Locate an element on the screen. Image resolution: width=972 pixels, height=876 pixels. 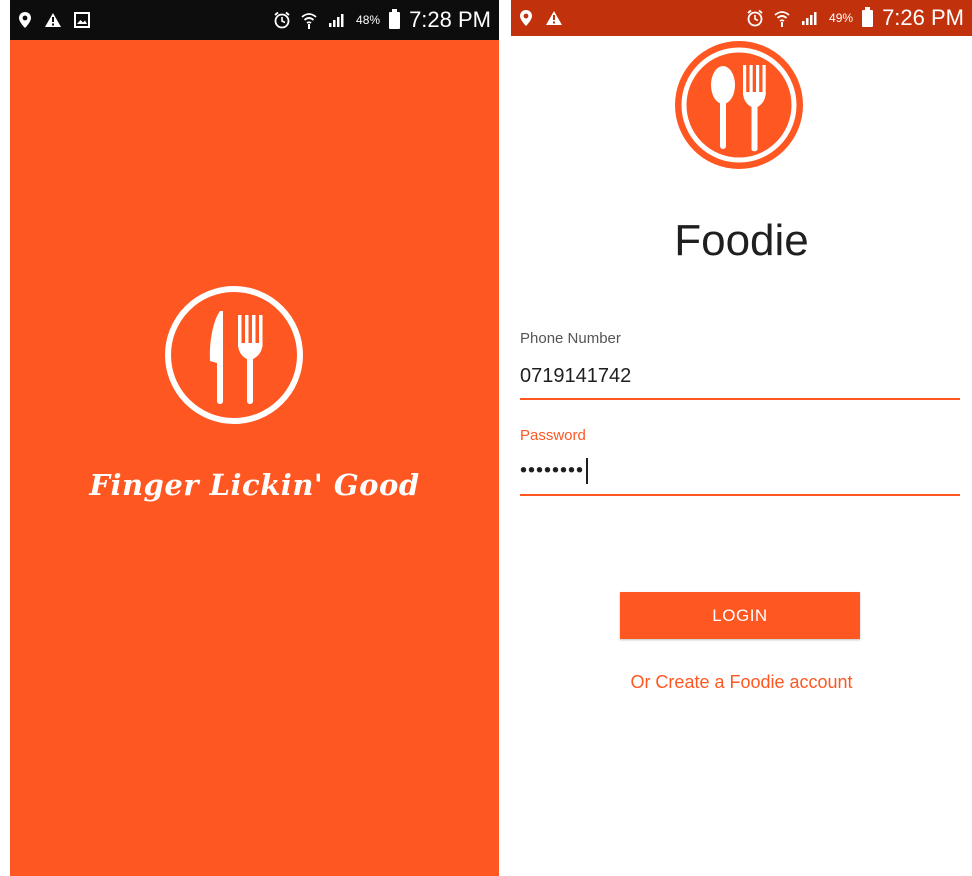
battery-percentage: 48% is located at coordinates (368, 20).